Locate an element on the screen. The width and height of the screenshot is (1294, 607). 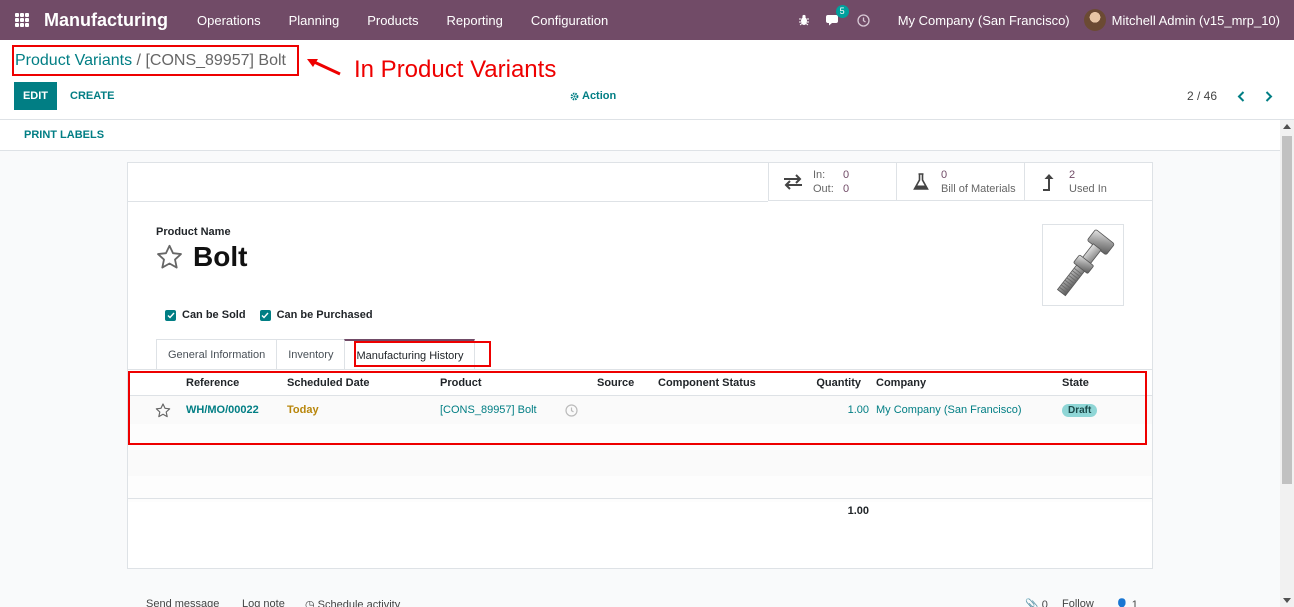
menu-configuration: Configuration is located at coordinates (569, 20).